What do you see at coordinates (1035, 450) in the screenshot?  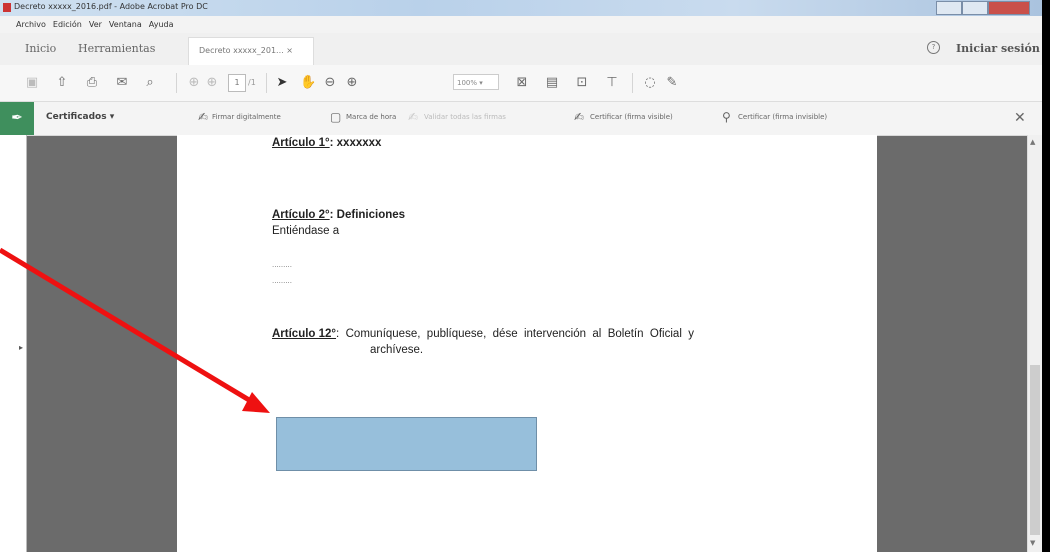 I see `scrollbar-thumb` at bounding box center [1035, 450].